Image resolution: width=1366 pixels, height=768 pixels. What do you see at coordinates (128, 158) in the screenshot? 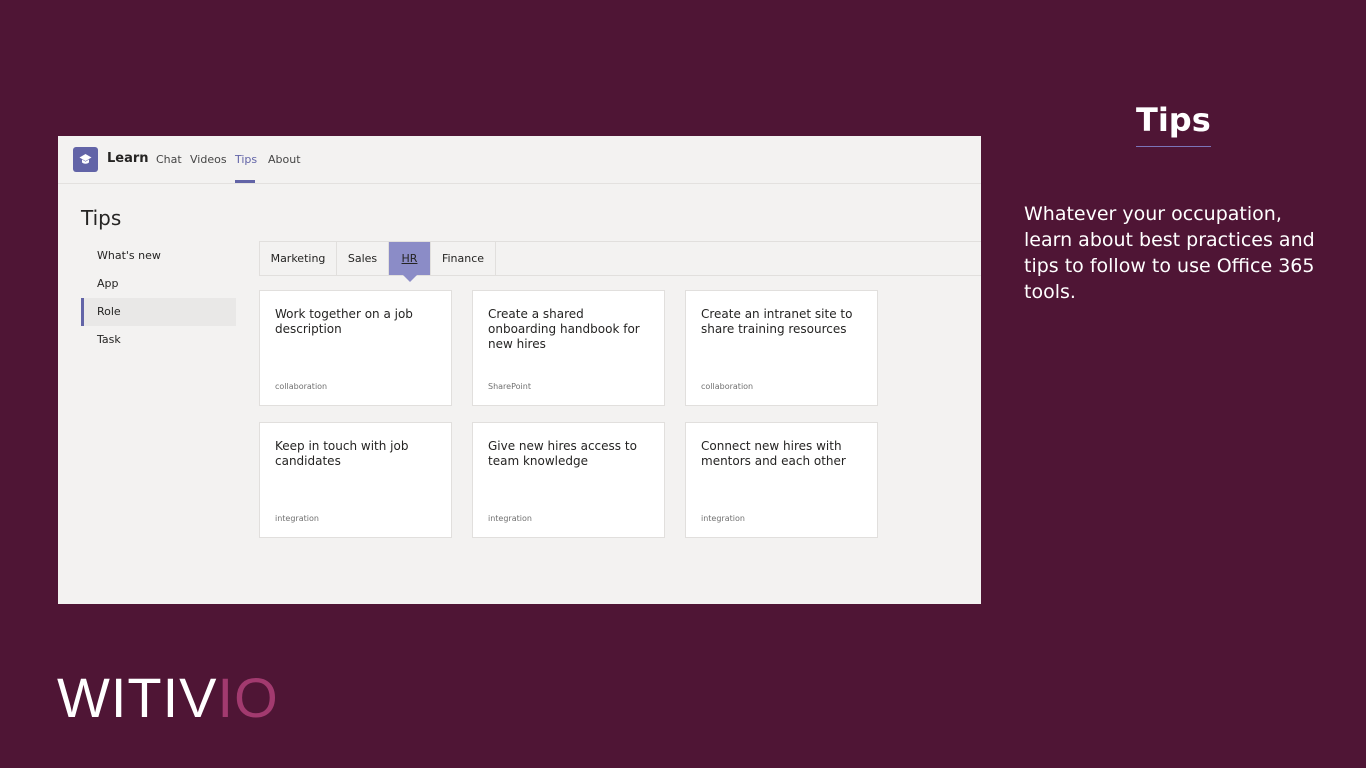
I see `app-name: Learn` at bounding box center [128, 158].